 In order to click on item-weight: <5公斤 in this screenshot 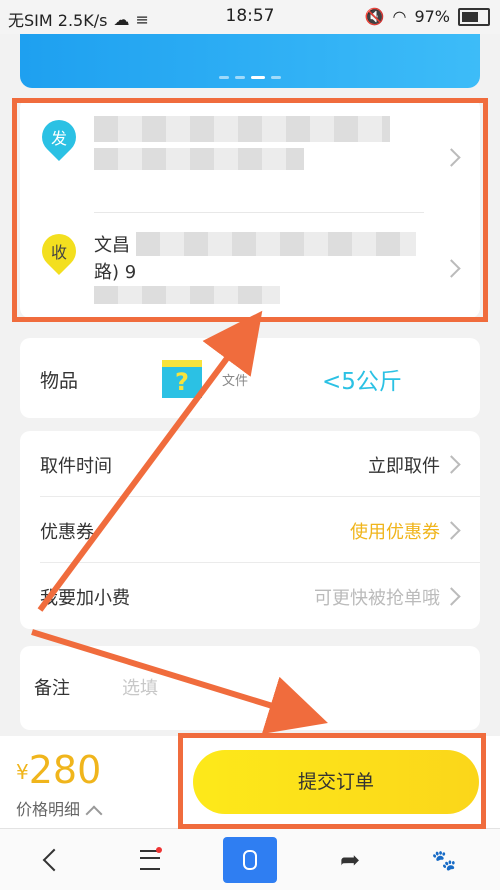, I will do `click(362, 379)`.